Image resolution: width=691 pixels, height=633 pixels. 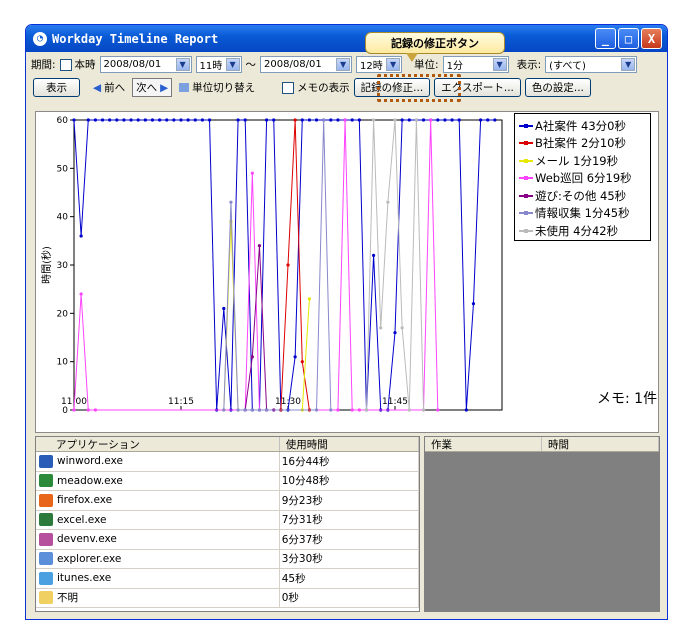 I want to click on col-time: 時間, so click(x=600, y=444).